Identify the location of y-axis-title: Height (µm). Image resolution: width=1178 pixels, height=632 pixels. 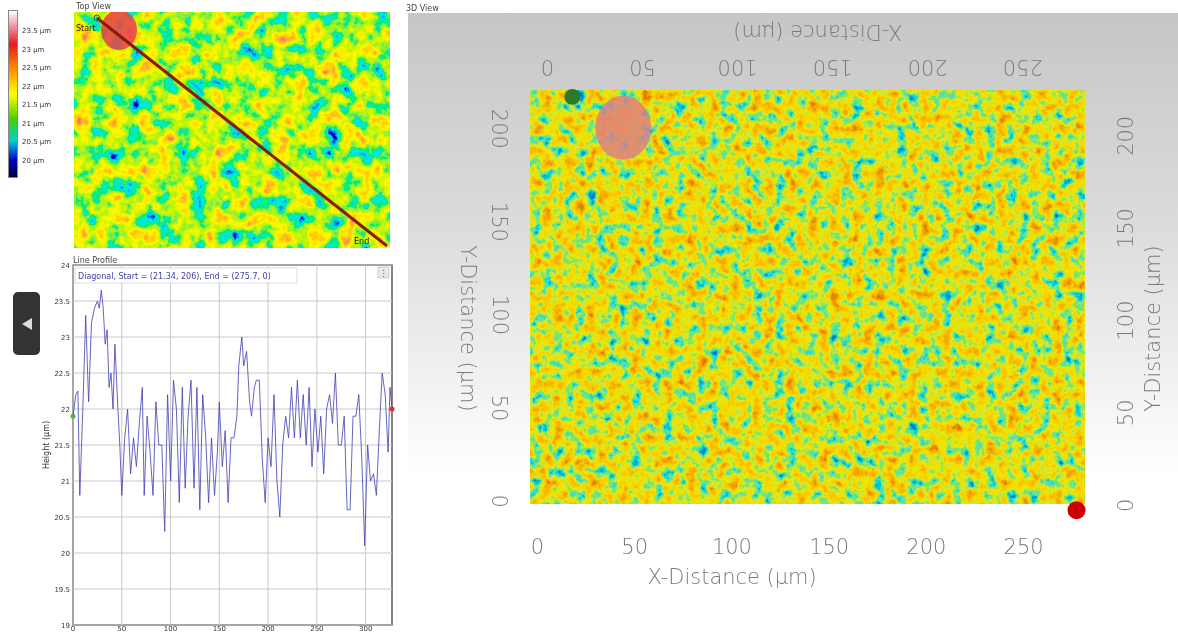
(46, 445).